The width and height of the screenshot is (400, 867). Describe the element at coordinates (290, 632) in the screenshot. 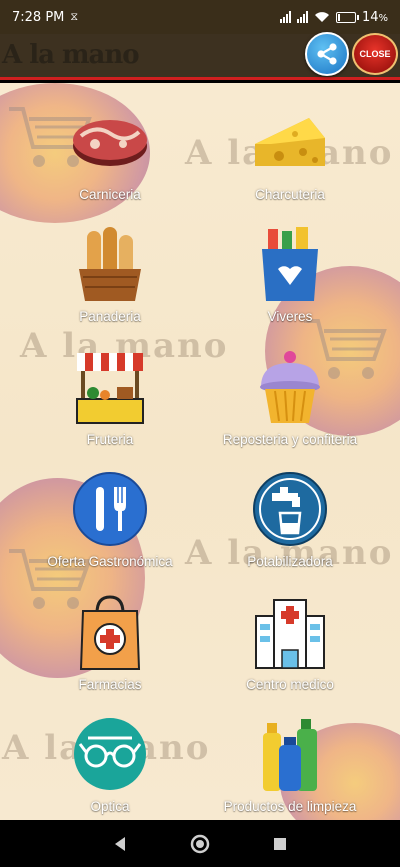

I see `hospital-icon` at that location.